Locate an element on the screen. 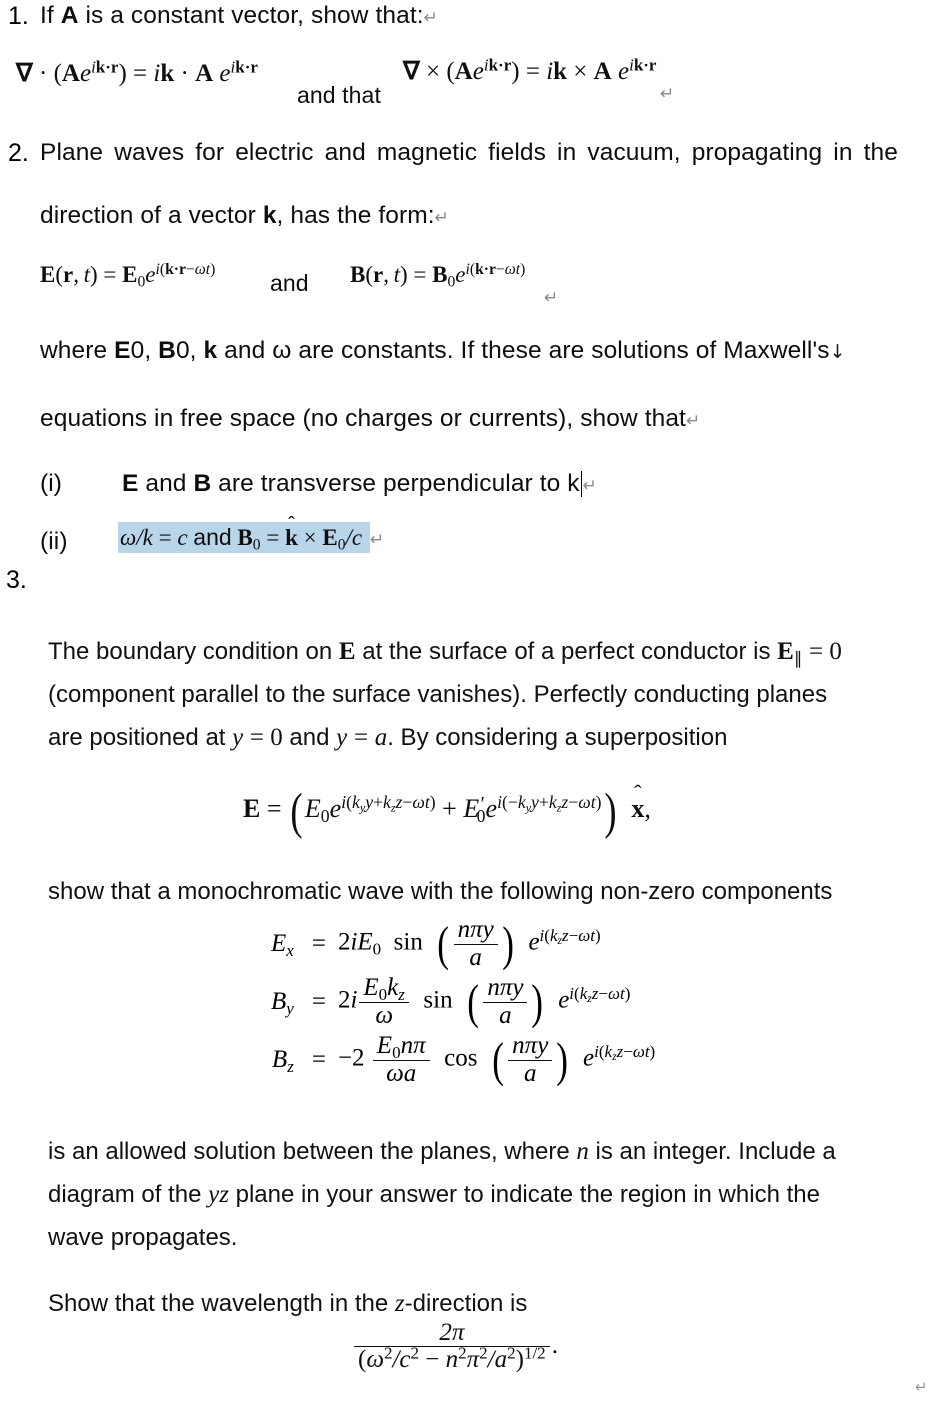 Image resolution: width=937 pixels, height=1410 pixels. list-number-3: 3. is located at coordinates (16, 580).